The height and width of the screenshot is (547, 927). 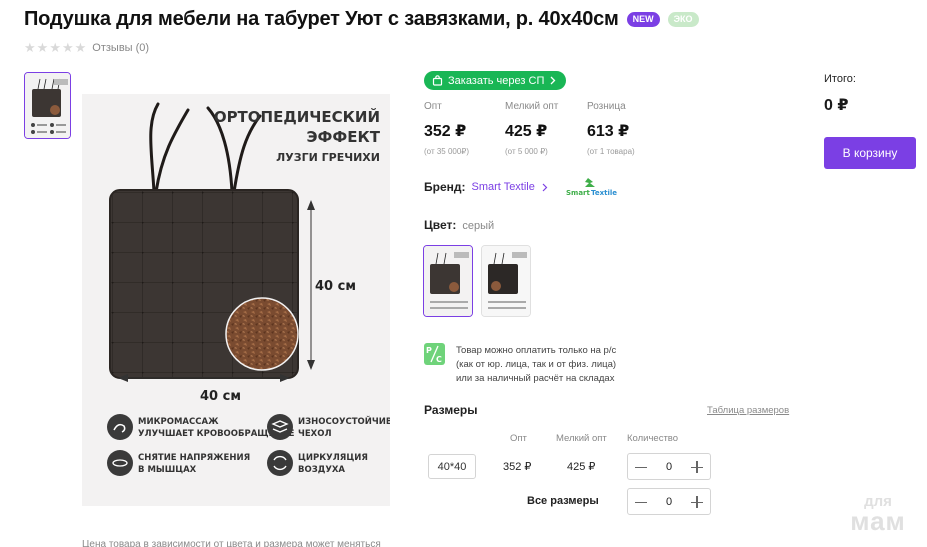 I want to click on svg-text: В МЫШЦАХ, so click(x=167, y=470).